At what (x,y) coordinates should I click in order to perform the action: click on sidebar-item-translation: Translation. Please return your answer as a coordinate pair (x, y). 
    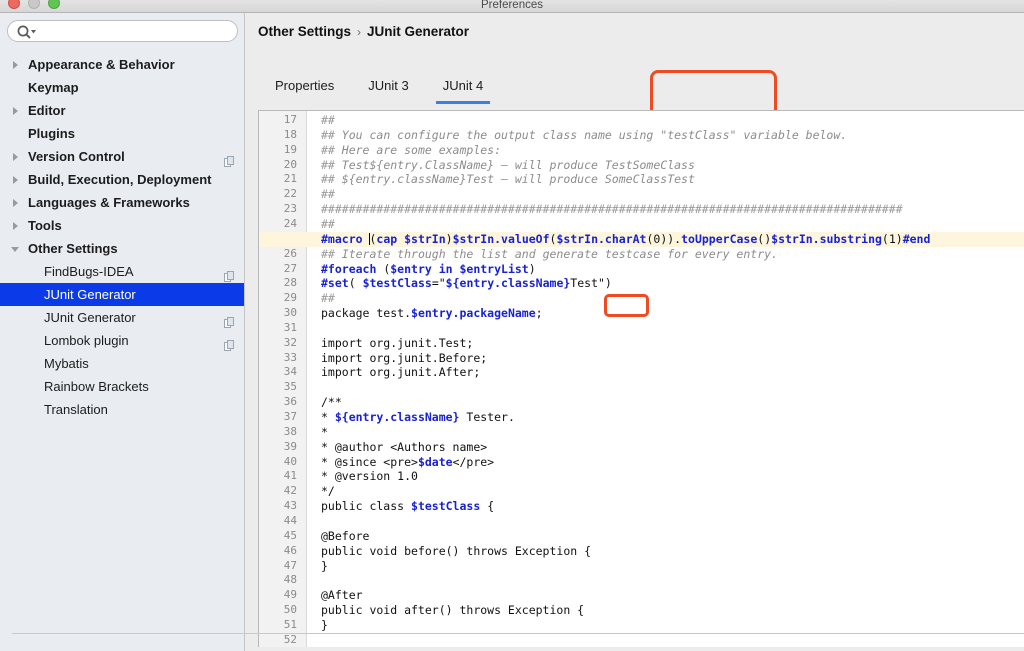
    Looking at the image, I should click on (122, 409).